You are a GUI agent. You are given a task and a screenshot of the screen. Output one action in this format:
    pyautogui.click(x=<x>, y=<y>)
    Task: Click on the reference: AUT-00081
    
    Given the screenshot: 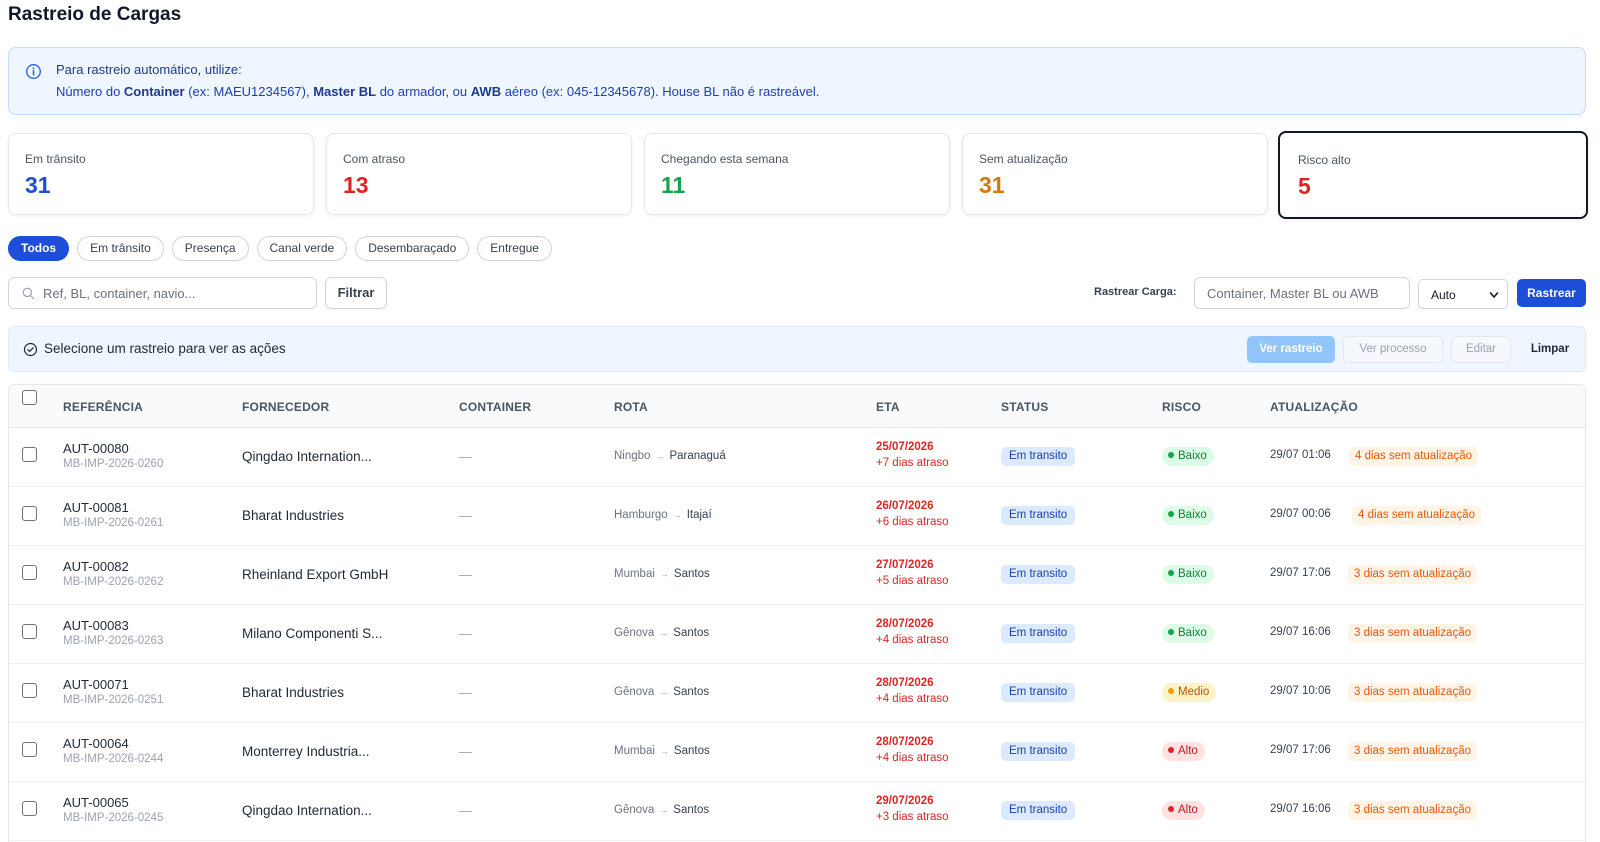 What is the action you would take?
    pyautogui.click(x=96, y=507)
    